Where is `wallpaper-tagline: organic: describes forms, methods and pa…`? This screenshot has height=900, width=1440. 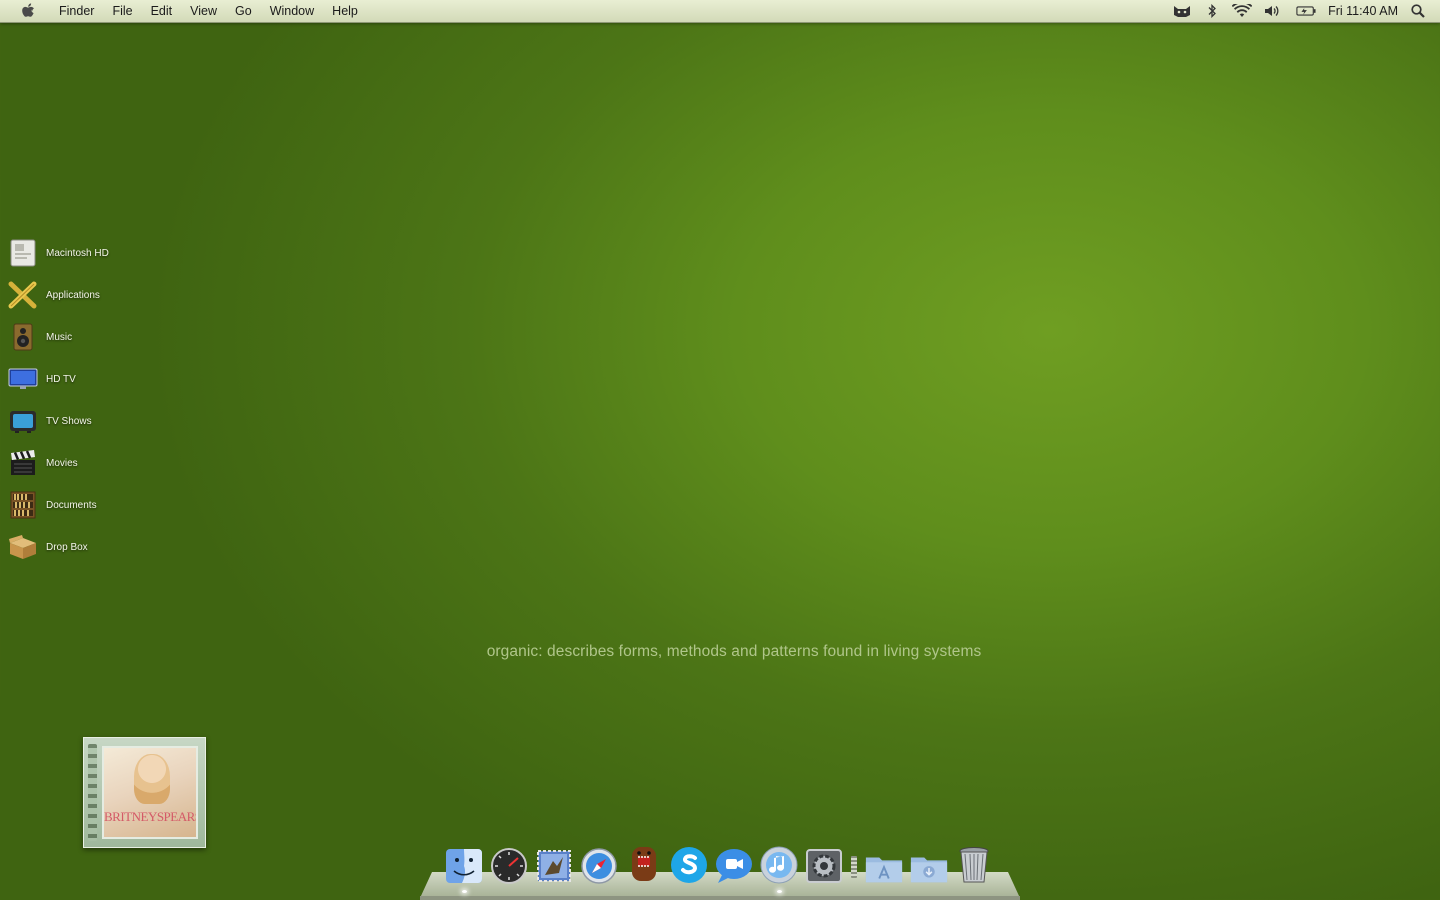 wallpaper-tagline: organic: describes forms, methods and pa… is located at coordinates (734, 651).